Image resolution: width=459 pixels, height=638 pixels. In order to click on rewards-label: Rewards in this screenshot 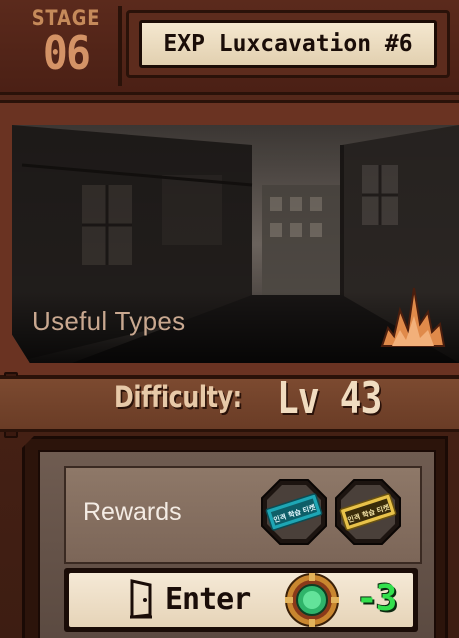, I will do `click(132, 512)`.